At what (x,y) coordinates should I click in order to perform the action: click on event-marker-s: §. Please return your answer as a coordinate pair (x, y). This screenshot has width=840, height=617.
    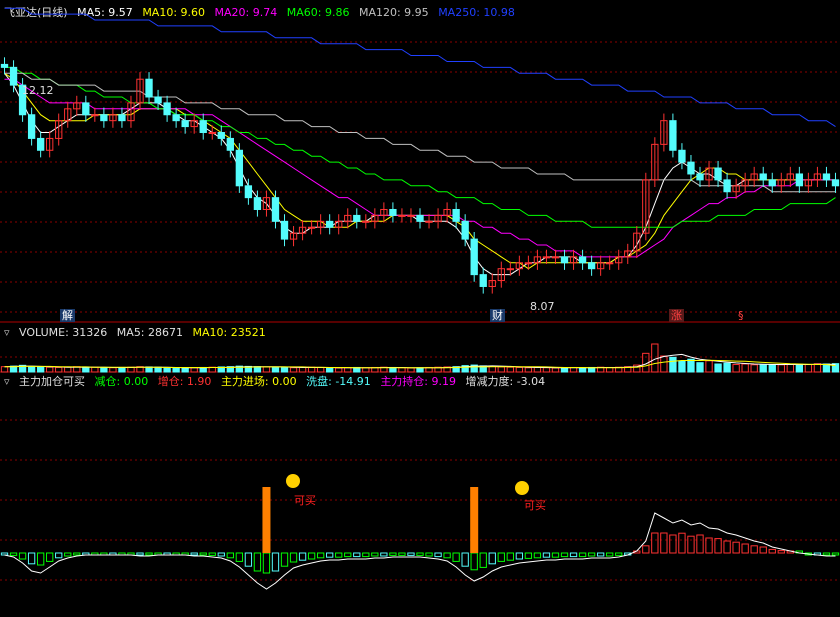
    Looking at the image, I should click on (741, 315).